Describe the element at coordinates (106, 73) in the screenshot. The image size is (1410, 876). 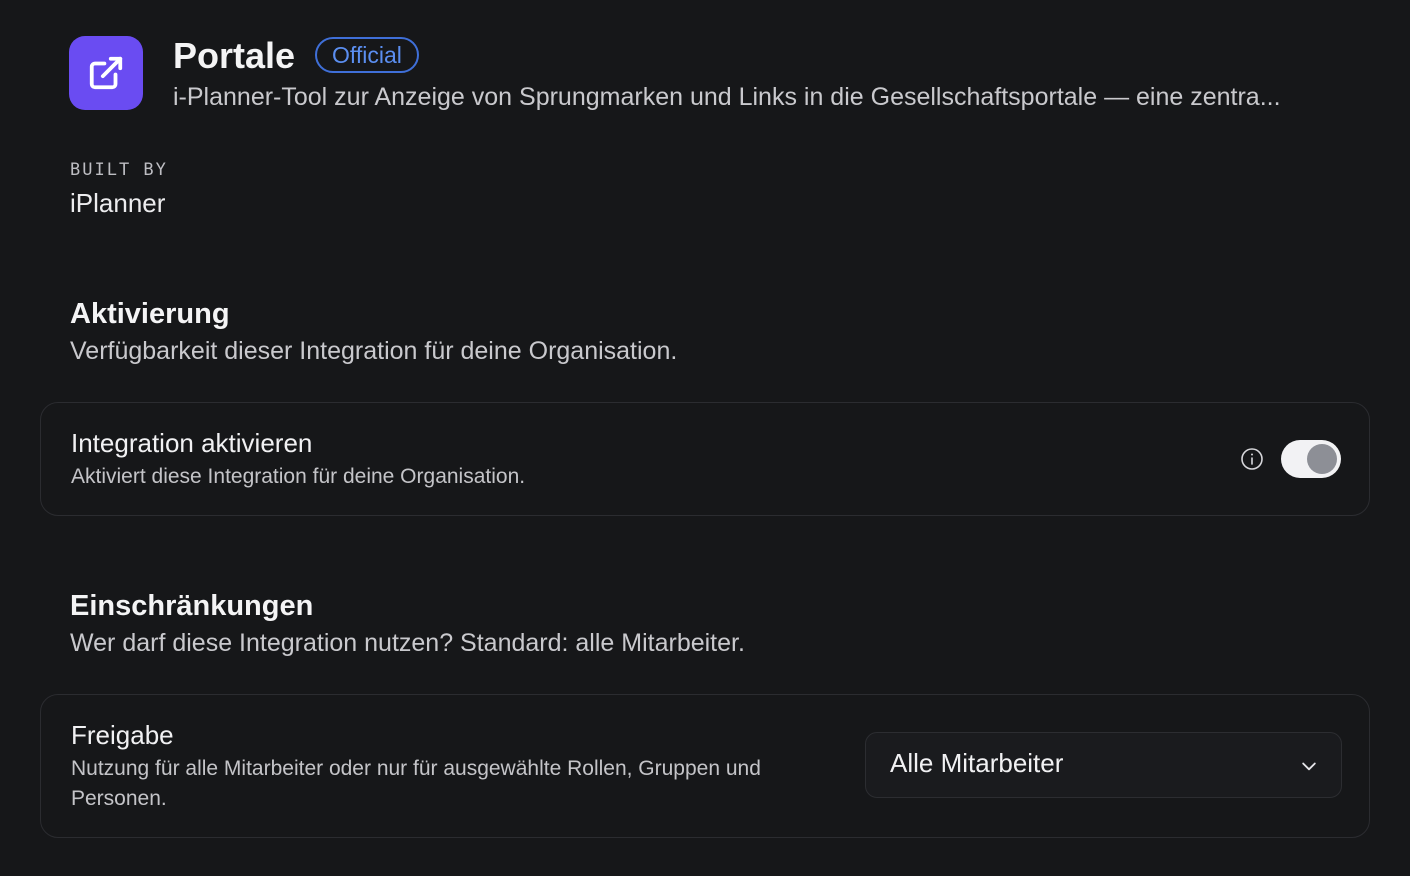
I see `external-link-icon` at that location.